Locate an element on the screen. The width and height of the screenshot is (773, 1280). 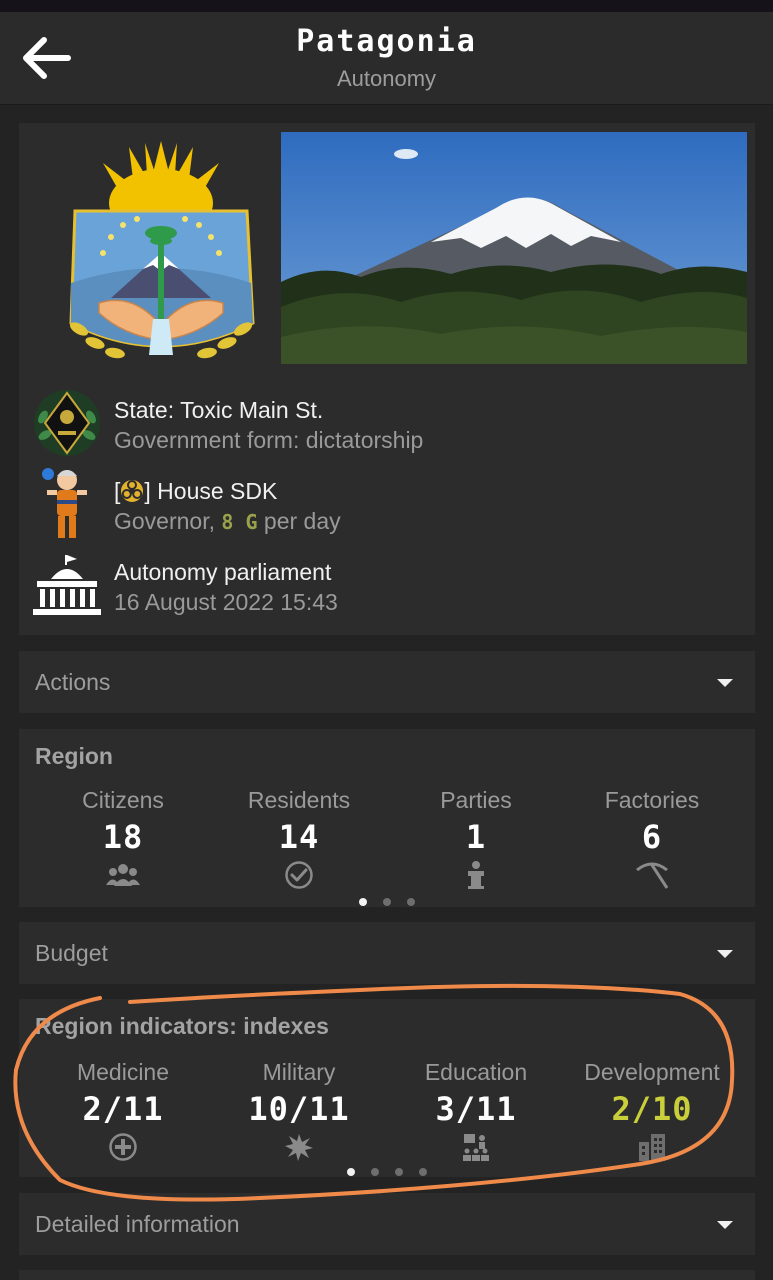
users-icon is located at coordinates (123, 875).